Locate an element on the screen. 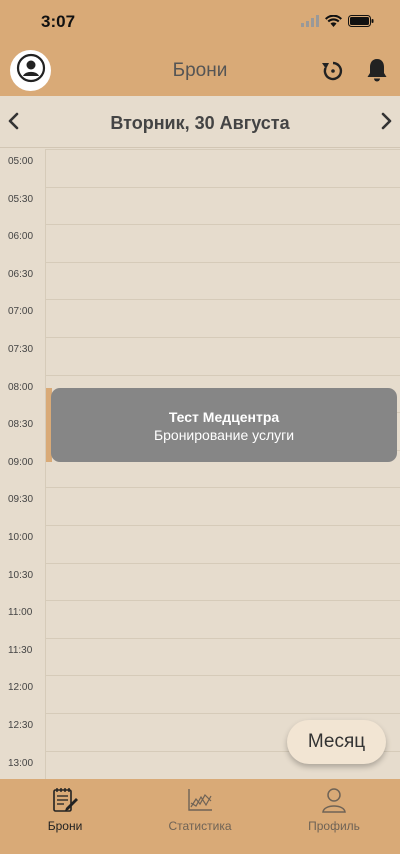 The height and width of the screenshot is (854, 400). tab-bookings: Брони is located at coordinates (65, 810).